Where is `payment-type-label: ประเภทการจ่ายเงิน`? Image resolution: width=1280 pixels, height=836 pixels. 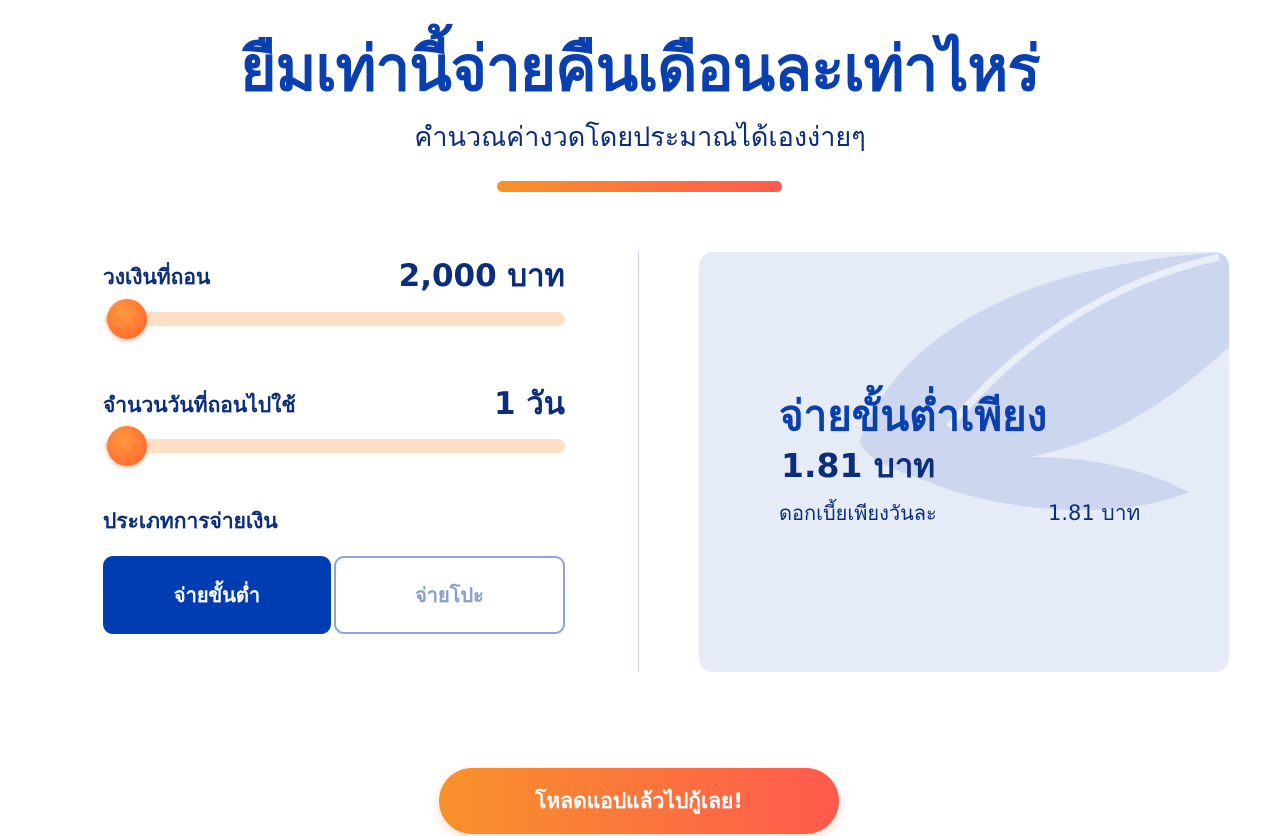
payment-type-label: ประเภทการจ่ายเงิน is located at coordinates (190, 521).